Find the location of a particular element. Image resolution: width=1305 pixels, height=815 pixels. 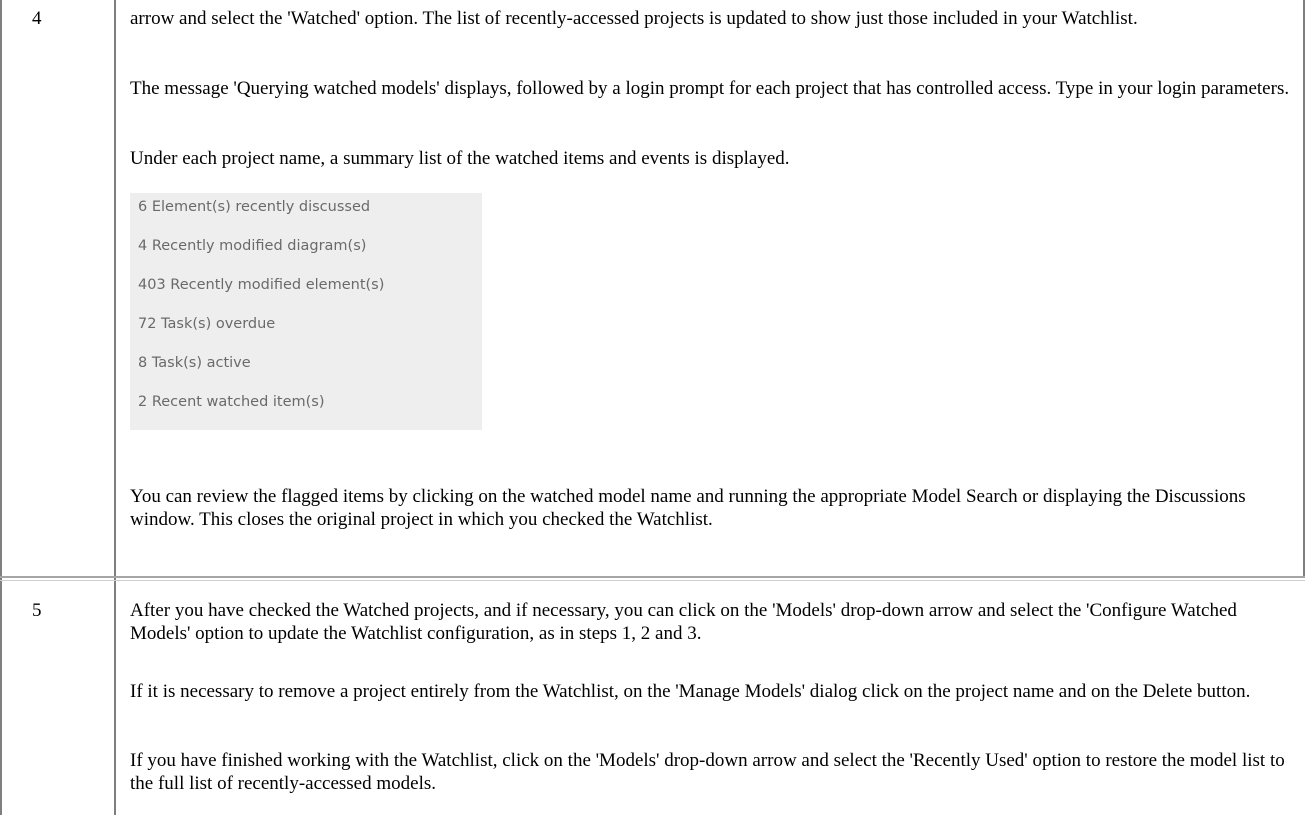

step-number-5: 5 is located at coordinates (37, 610).